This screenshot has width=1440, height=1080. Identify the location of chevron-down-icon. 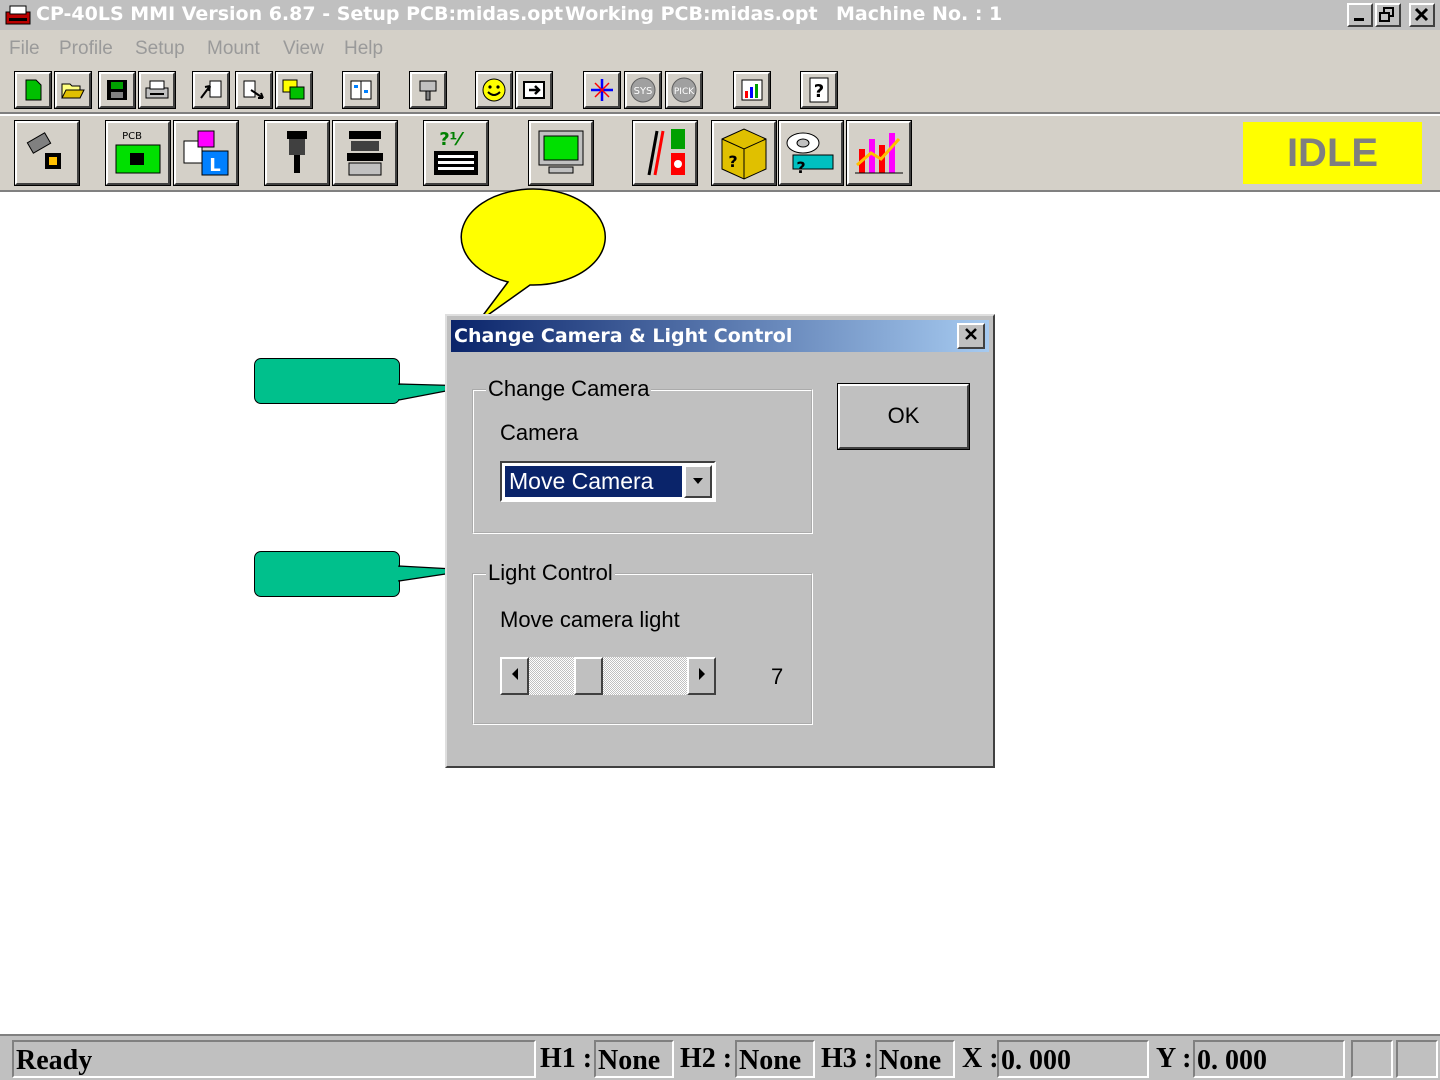
(698, 481).